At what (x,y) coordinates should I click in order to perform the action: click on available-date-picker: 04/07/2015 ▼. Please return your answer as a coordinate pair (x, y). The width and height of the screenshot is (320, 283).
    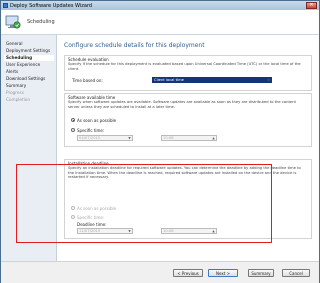
    Looking at the image, I should click on (105, 138).